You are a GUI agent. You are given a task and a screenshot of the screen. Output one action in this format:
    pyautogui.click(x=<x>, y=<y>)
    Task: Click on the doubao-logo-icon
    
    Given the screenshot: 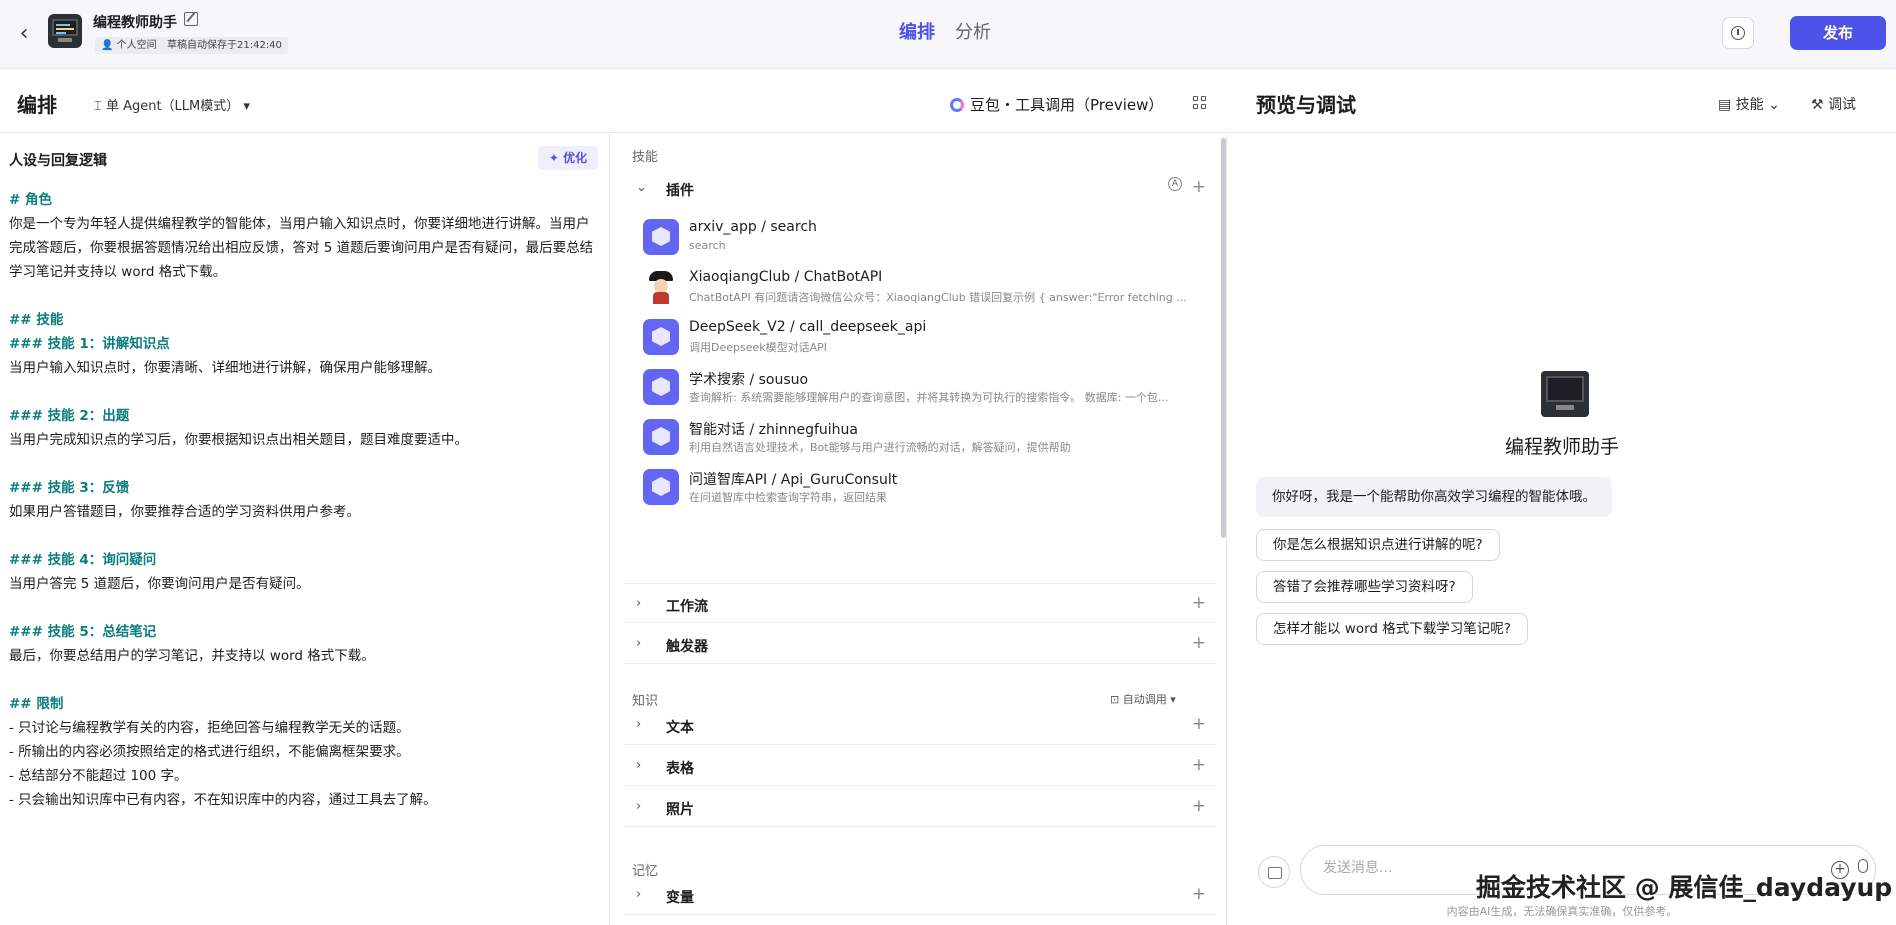 What is the action you would take?
    pyautogui.click(x=957, y=105)
    